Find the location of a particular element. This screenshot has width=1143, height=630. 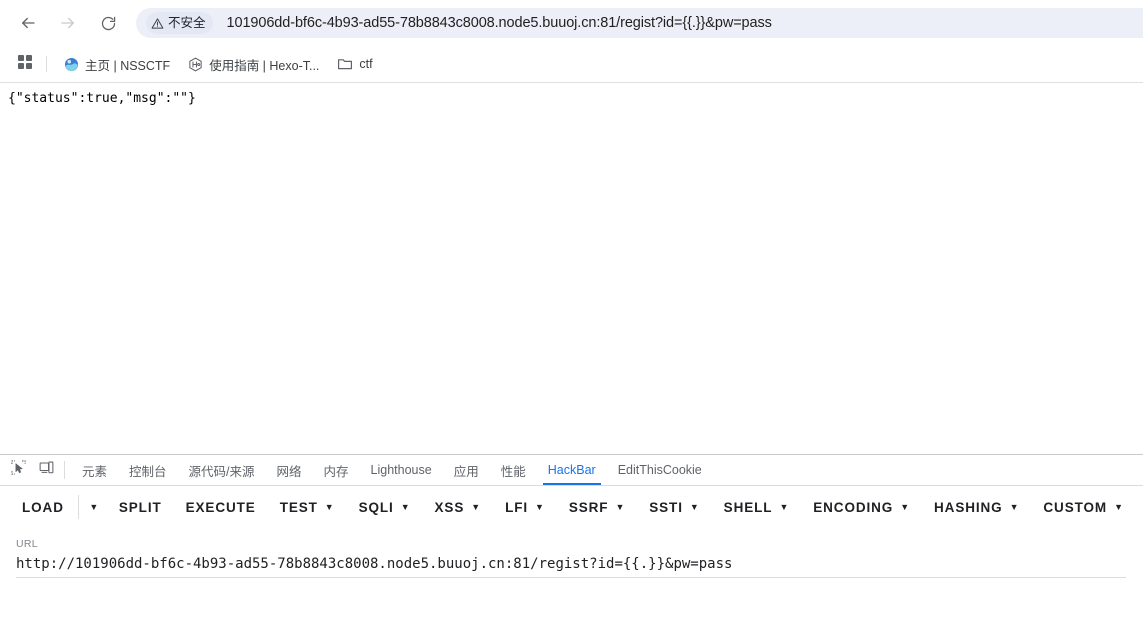

devtools-tab-performance: 性能 is located at coordinates (513, 470).